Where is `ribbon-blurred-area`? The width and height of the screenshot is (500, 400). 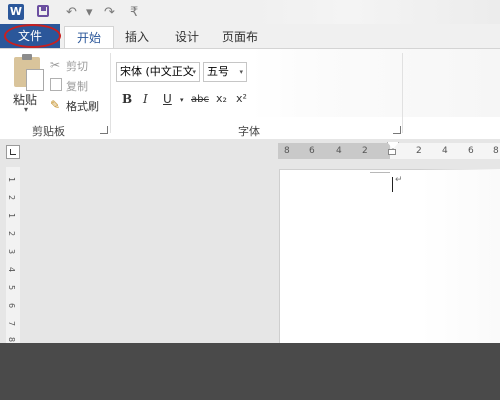
ribbon-blurred-area is located at coordinates (375, 83).